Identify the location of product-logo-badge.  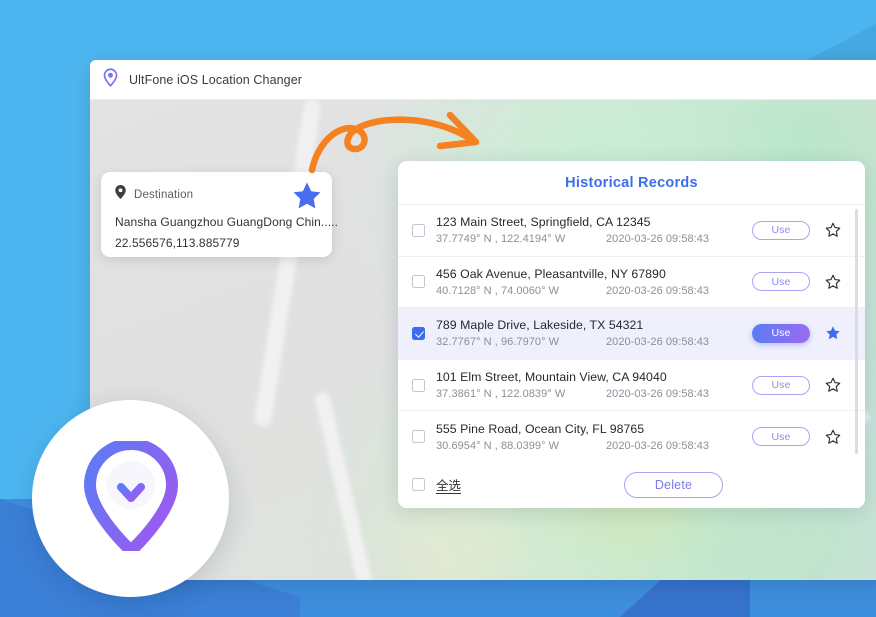
(130, 498).